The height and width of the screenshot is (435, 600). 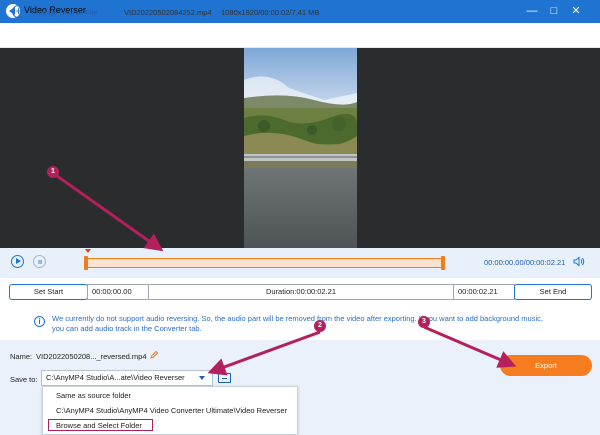 I want to click on stop-button, so click(x=39, y=261).